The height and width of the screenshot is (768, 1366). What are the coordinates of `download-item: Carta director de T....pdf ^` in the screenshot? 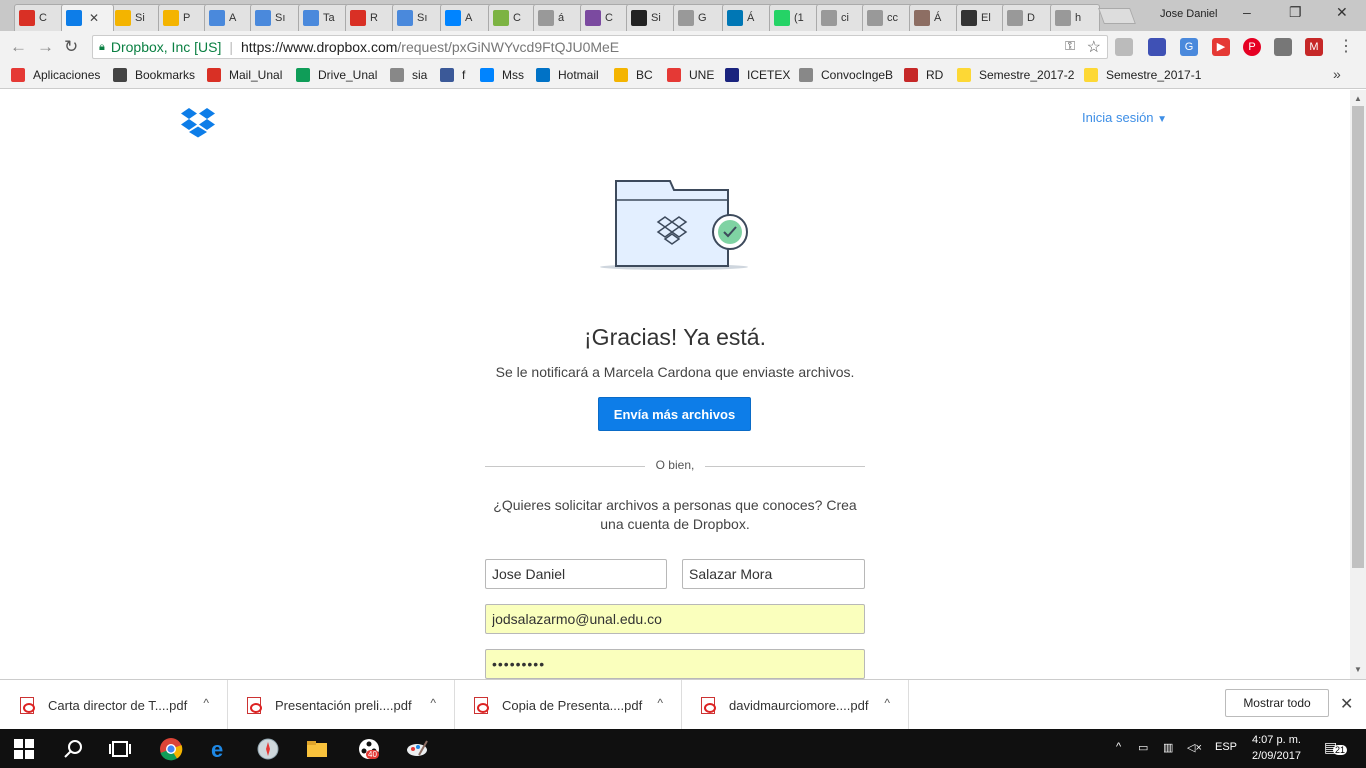 It's located at (114, 705).